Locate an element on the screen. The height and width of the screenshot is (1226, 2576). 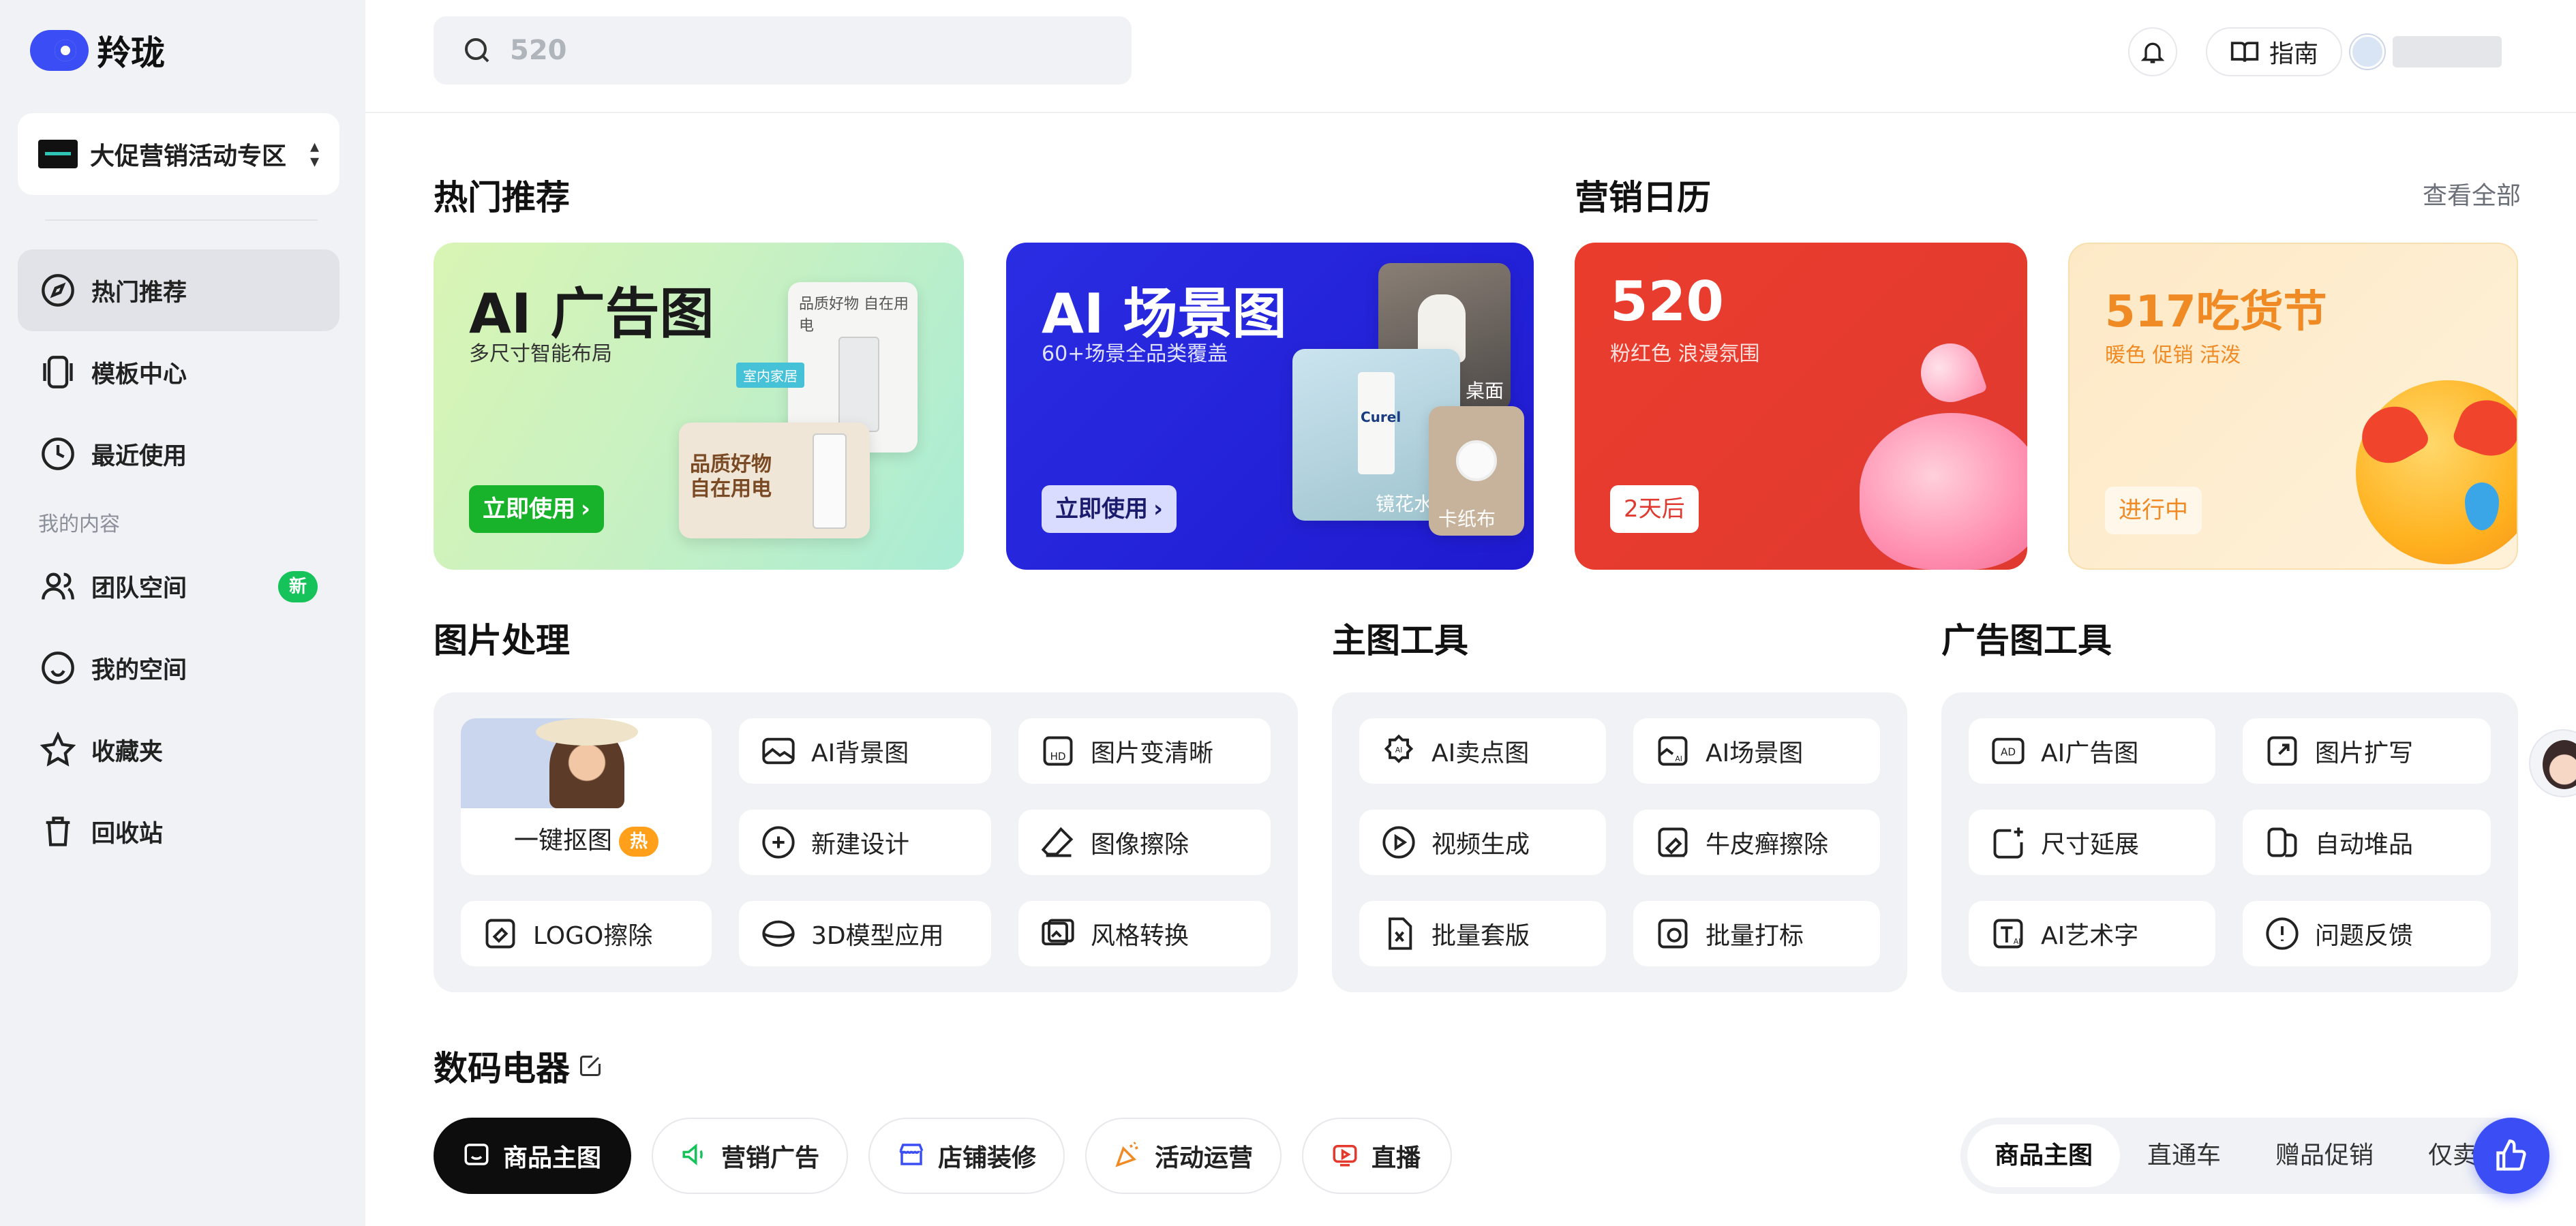
clock-icon is located at coordinates (58, 454).